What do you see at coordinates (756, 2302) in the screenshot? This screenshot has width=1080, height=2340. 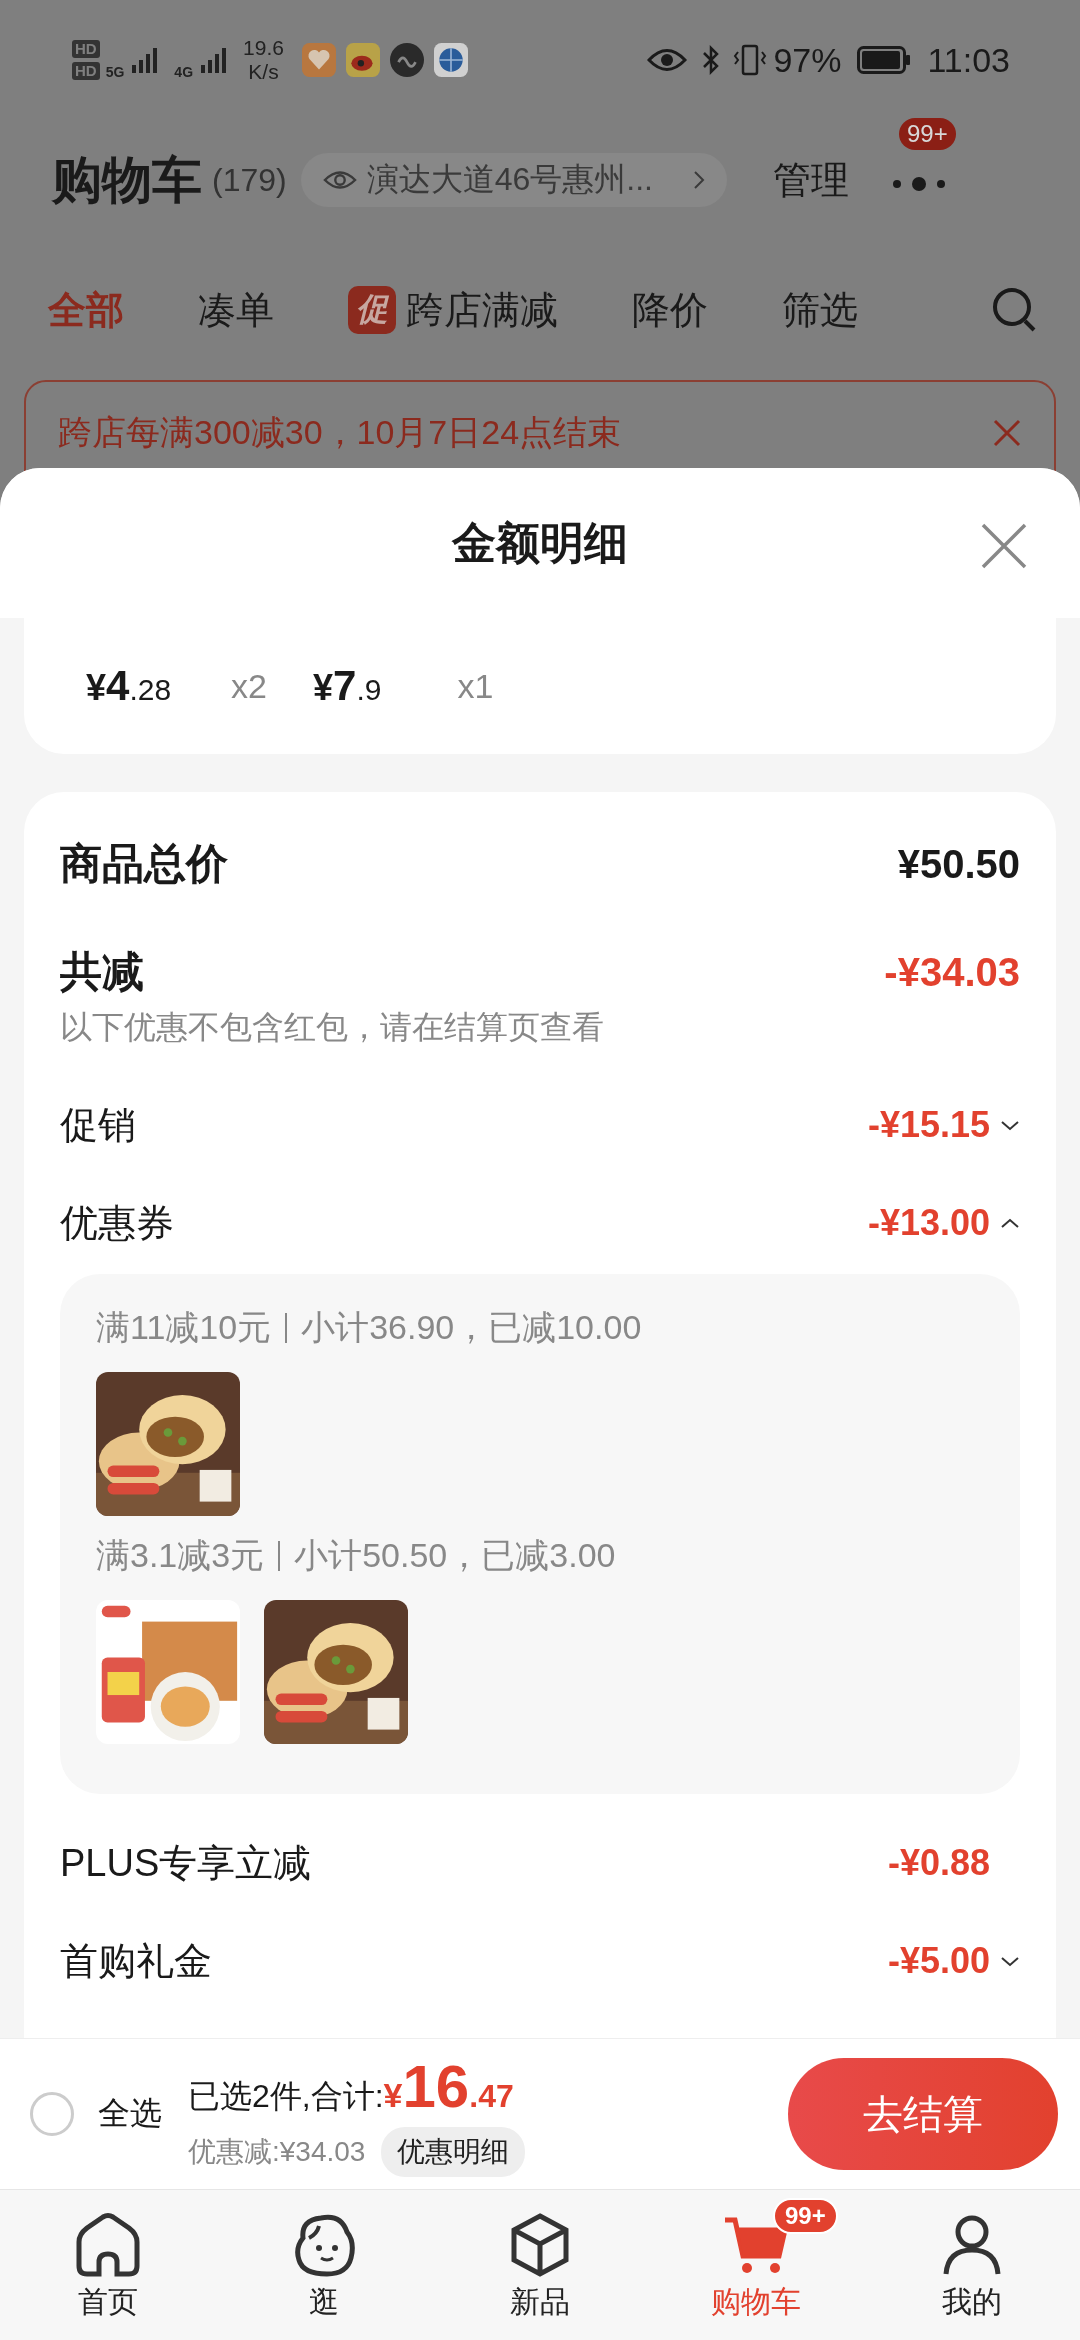 I see `nav-label: 购物车` at bounding box center [756, 2302].